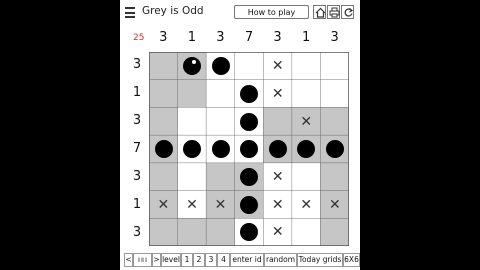 The image size is (480, 270). I want to click on restart-icon, so click(349, 12).